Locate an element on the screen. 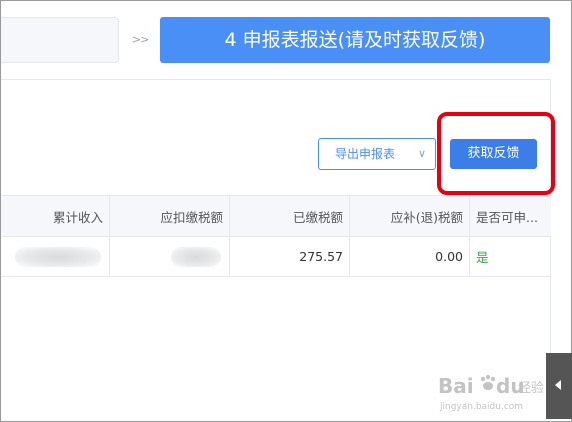 The height and width of the screenshot is (422, 572). header-cumulative-income: 累计收入 is located at coordinates (55, 216).